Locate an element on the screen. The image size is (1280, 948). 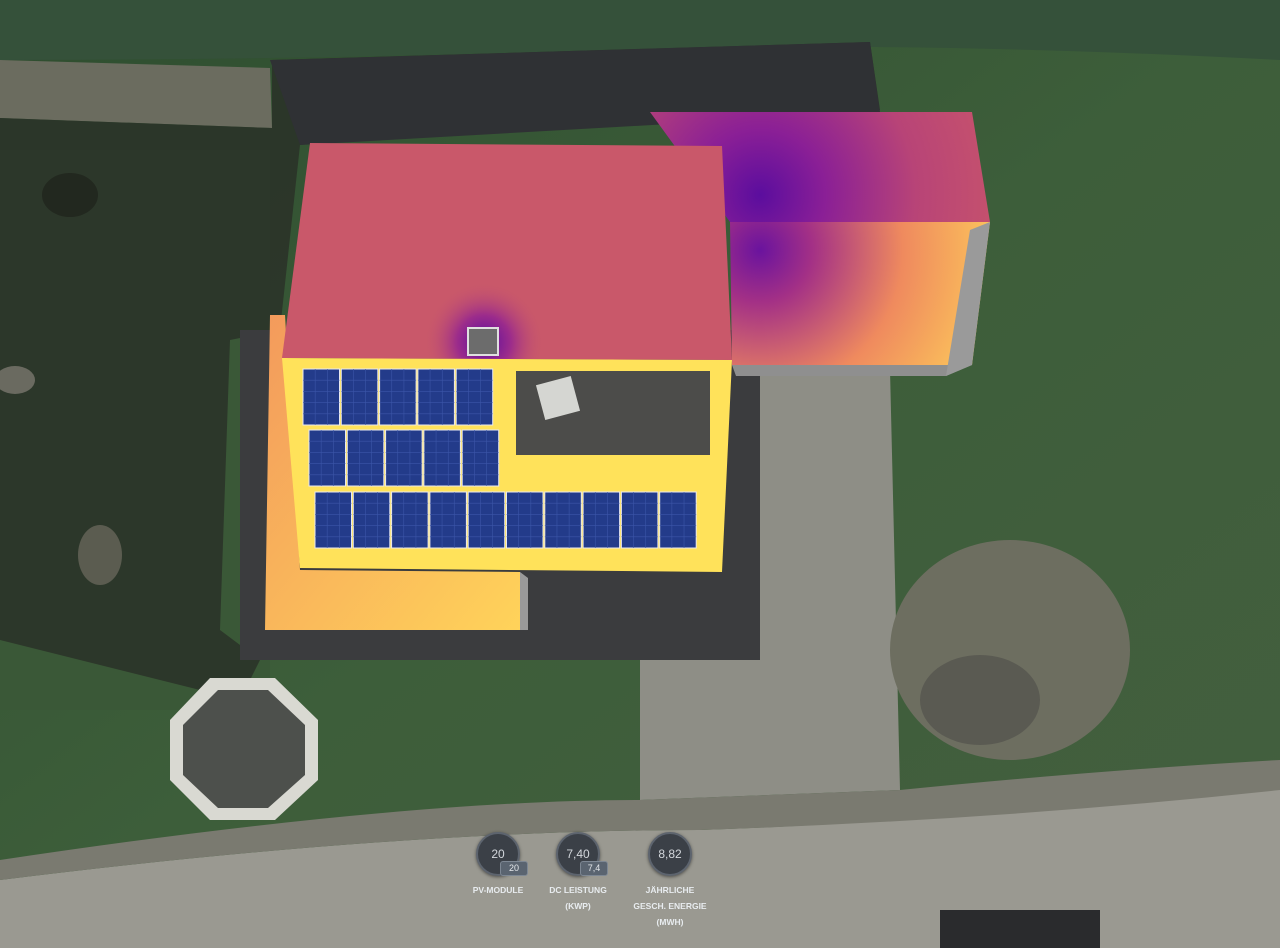
annual-energy-gauge: 8,82 is located at coordinates (670, 854).